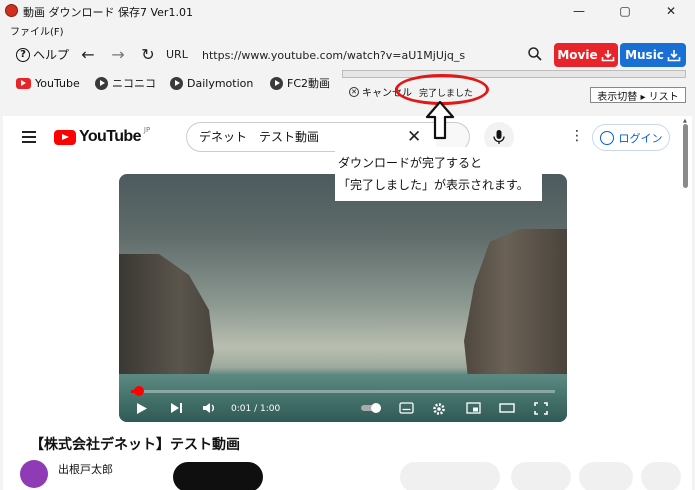 The image size is (695, 490). I want to click on login-button: ログイン, so click(631, 137).